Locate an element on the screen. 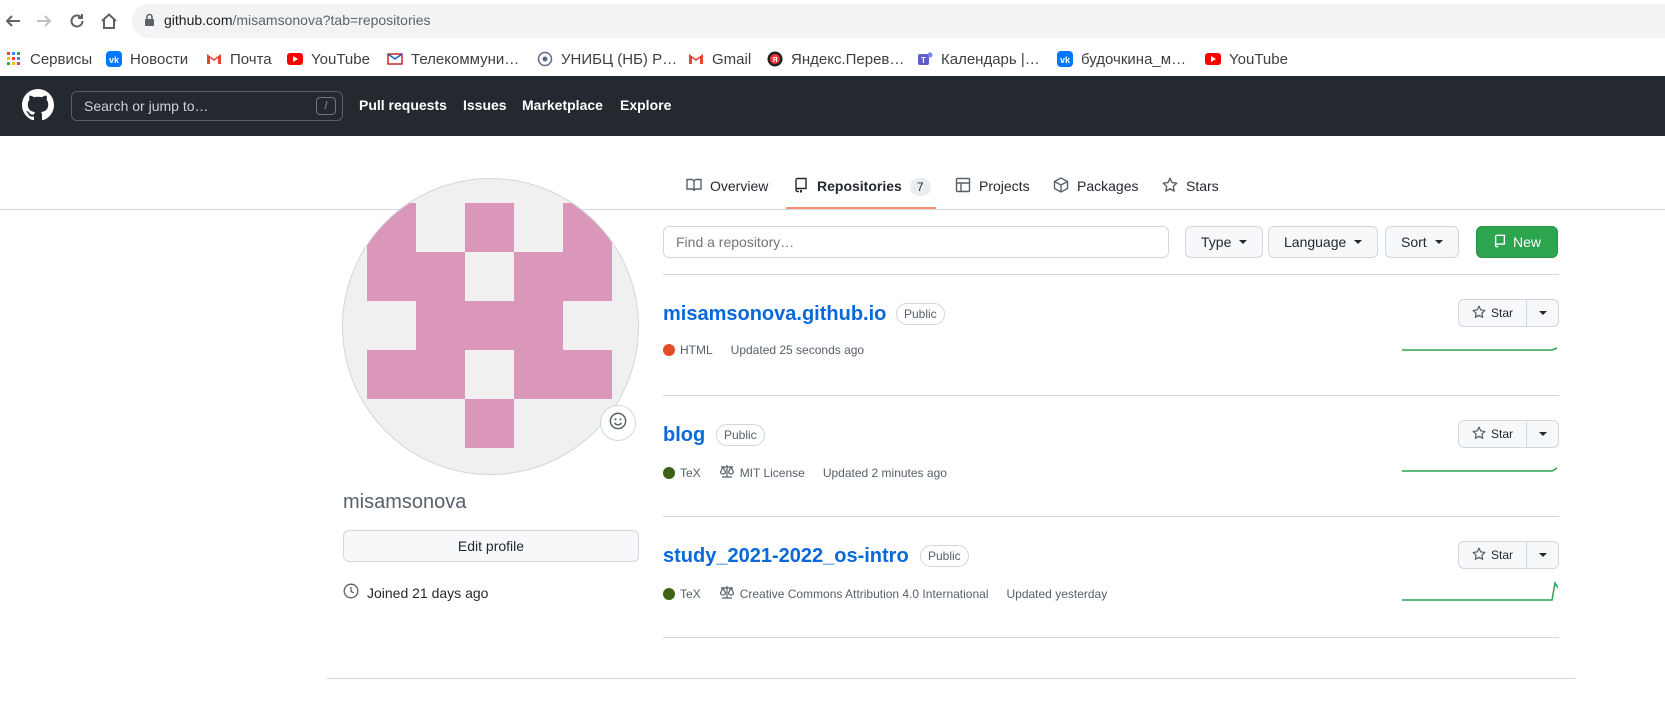 The width and height of the screenshot is (1665, 711). svg-text: Я is located at coordinates (774, 60).